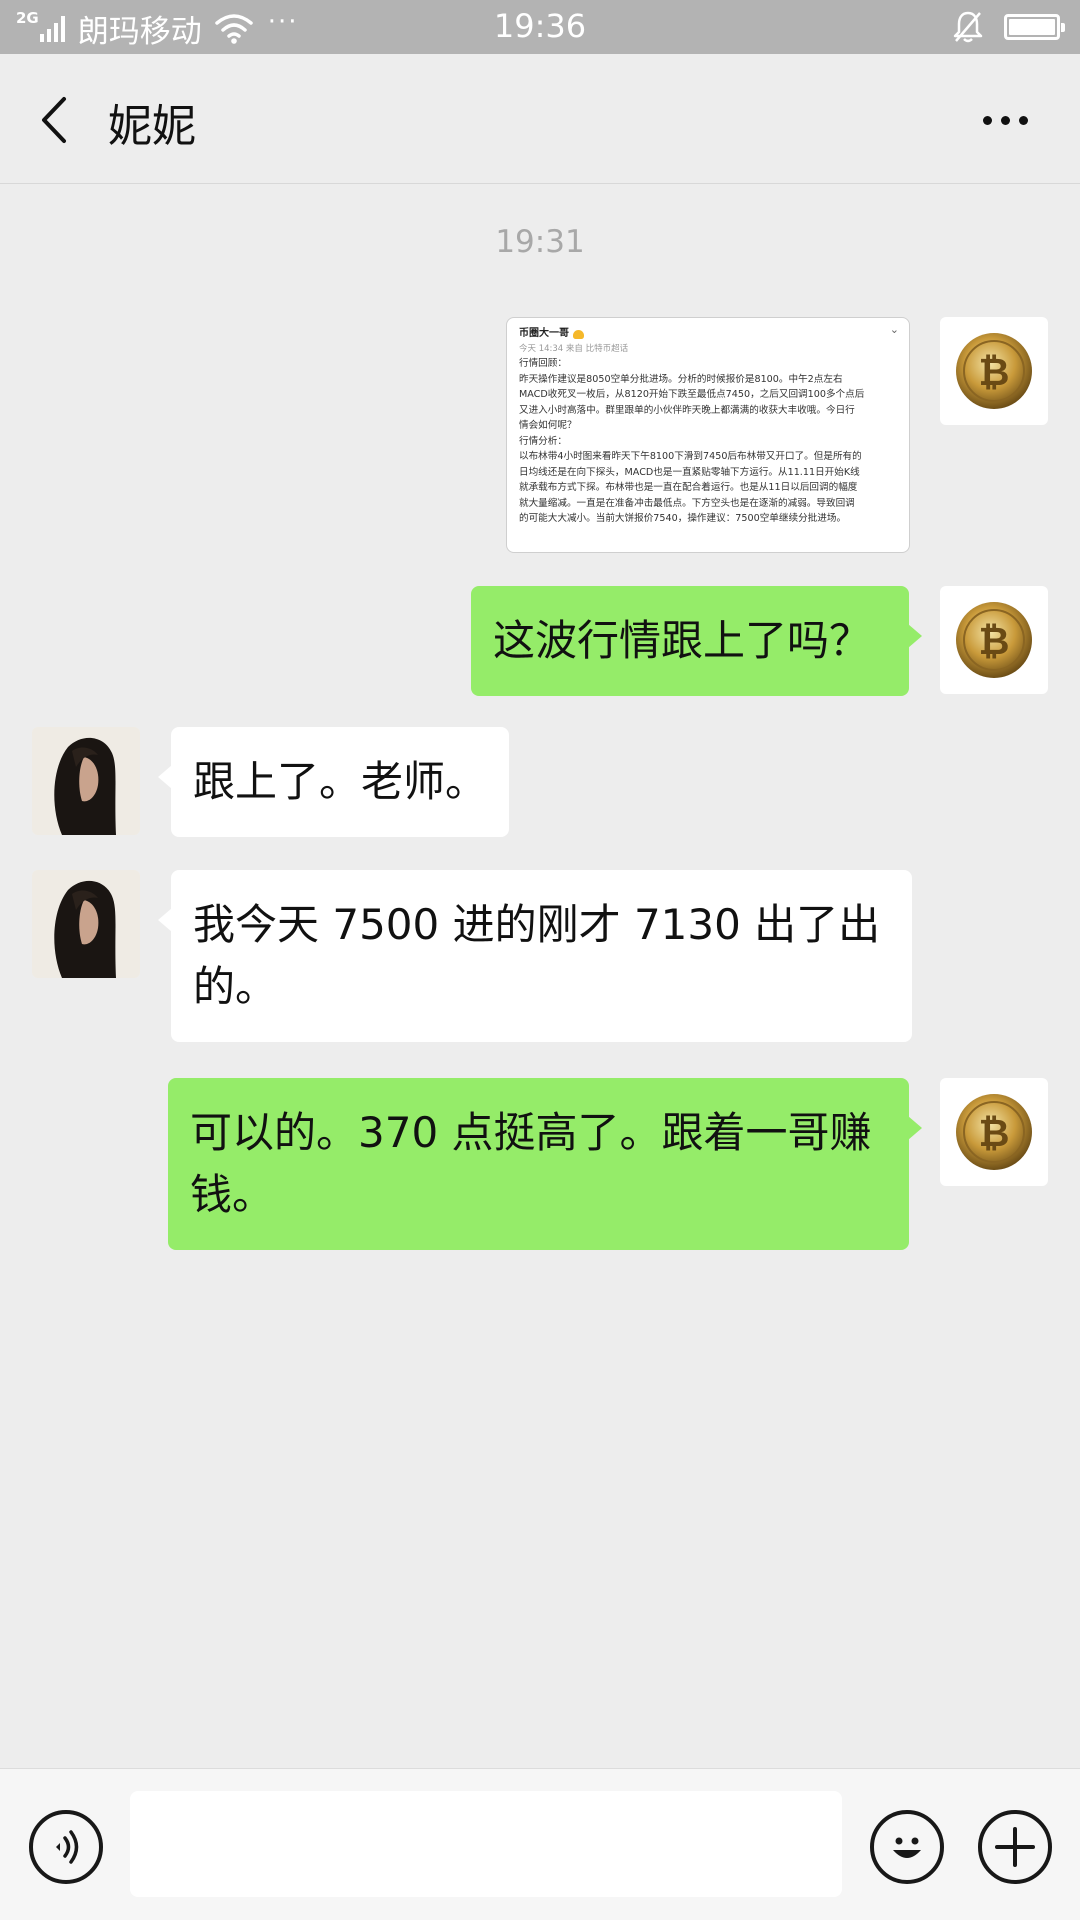 Image resolution: width=1080 pixels, height=1920 pixels. I want to click on emoji-button, so click(907, 1847).